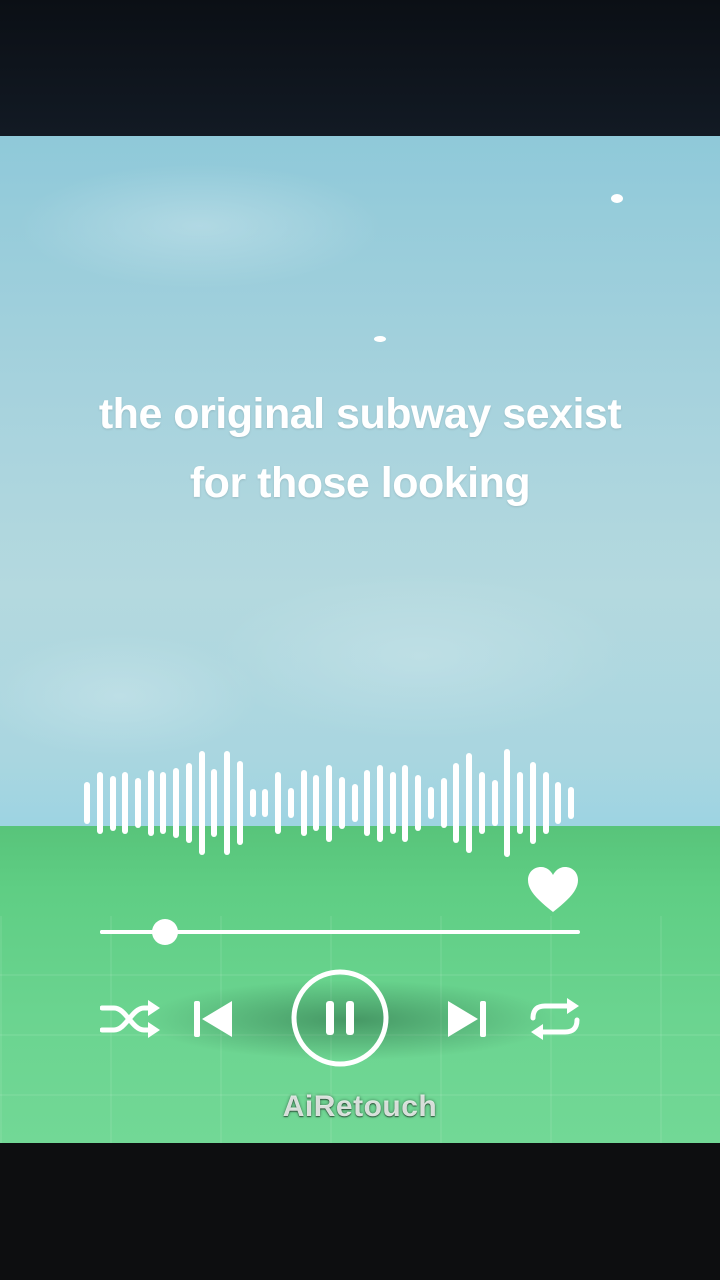 The height and width of the screenshot is (1280, 720). I want to click on progress-bar, so click(340, 932).